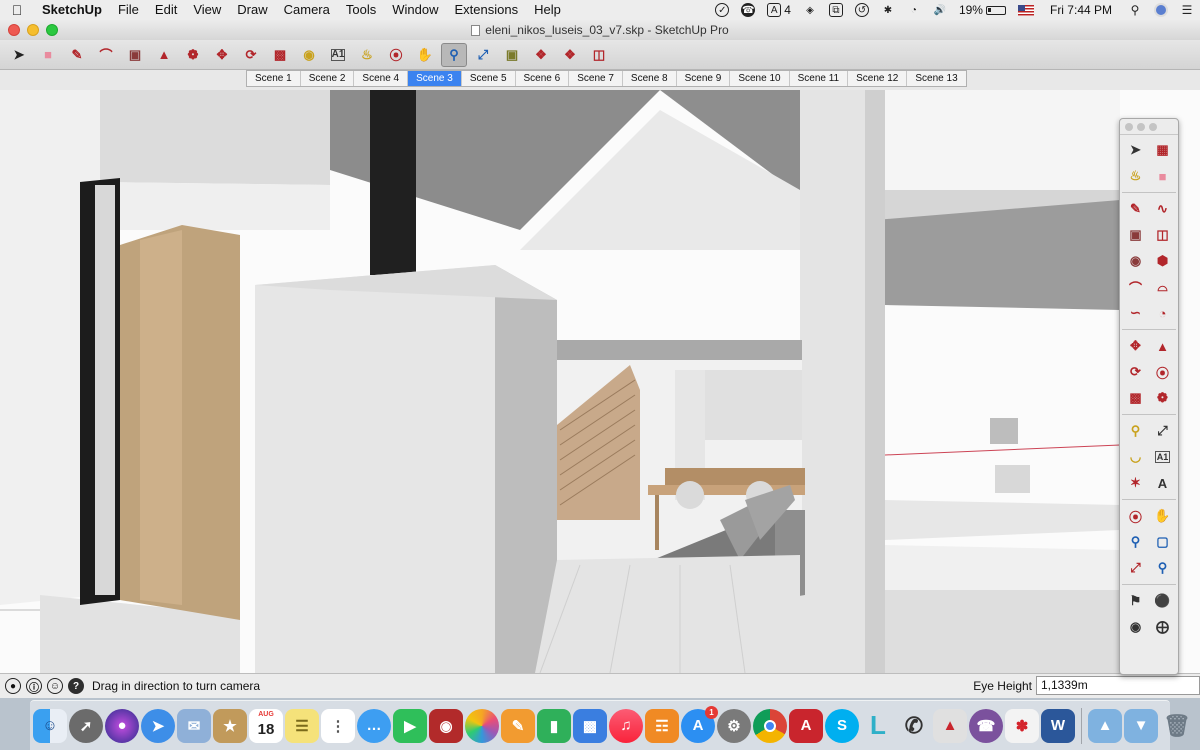  What do you see at coordinates (914, 10) in the screenshot?
I see `wifi-icon: ◔` at bounding box center [914, 10].